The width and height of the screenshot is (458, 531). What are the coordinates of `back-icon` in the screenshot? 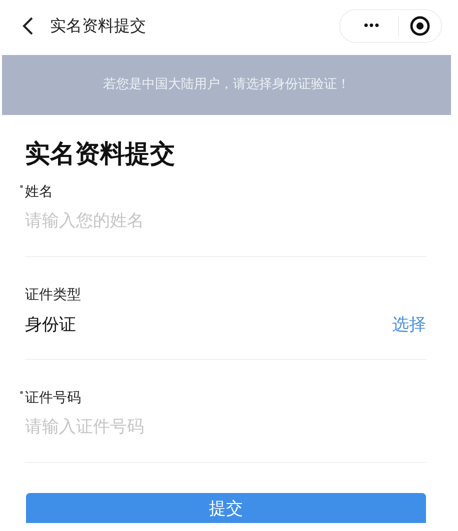 It's located at (28, 26).